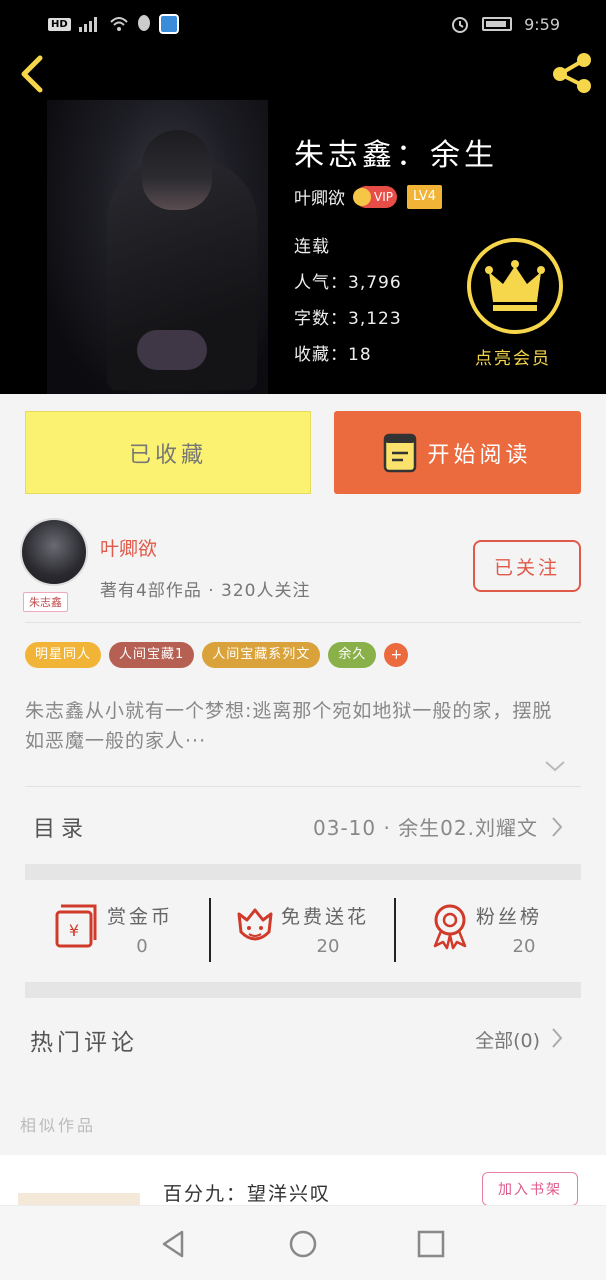 The image size is (606, 1280). I want to click on network-badge: HD, so click(59, 24).